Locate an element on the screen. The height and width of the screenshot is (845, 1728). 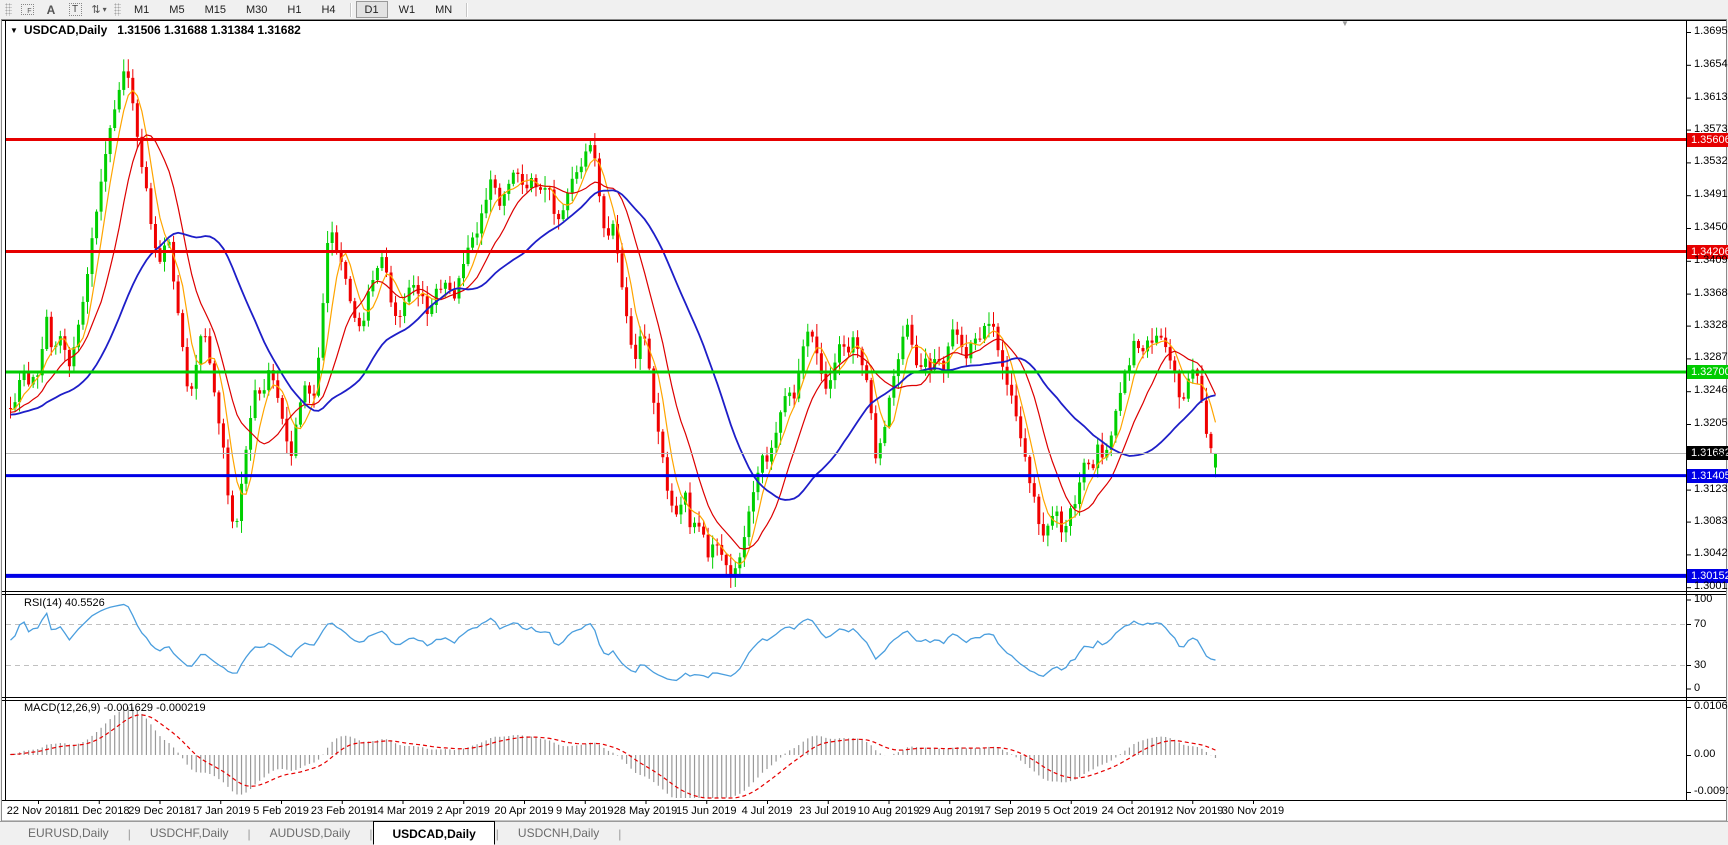
fibo-grid-tool-button: F is located at coordinates (27, 9).